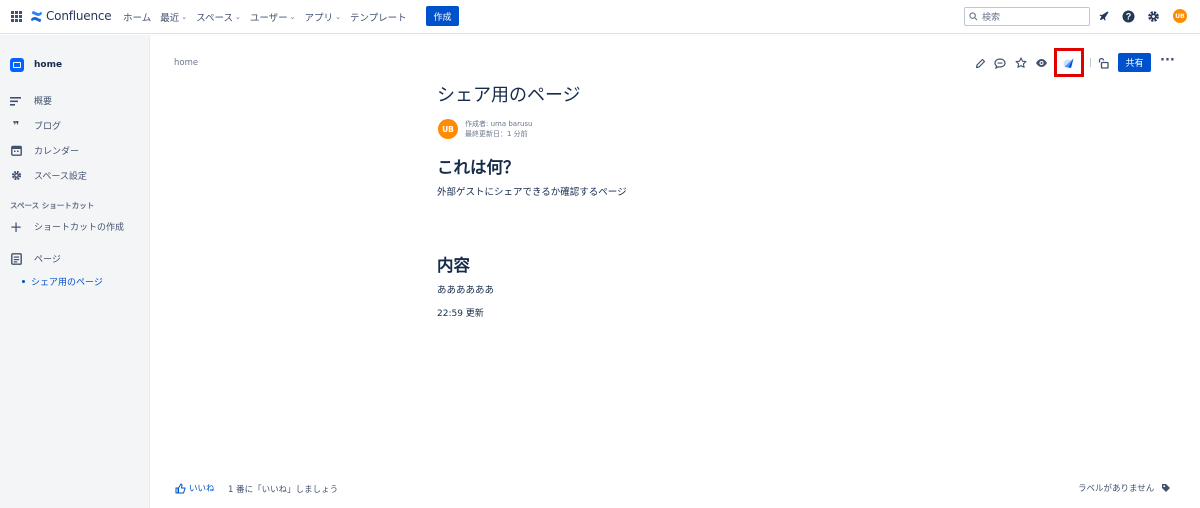 The height and width of the screenshot is (508, 1200). Describe the element at coordinates (16, 125) in the screenshot. I see `blog-icon: ❞` at that location.